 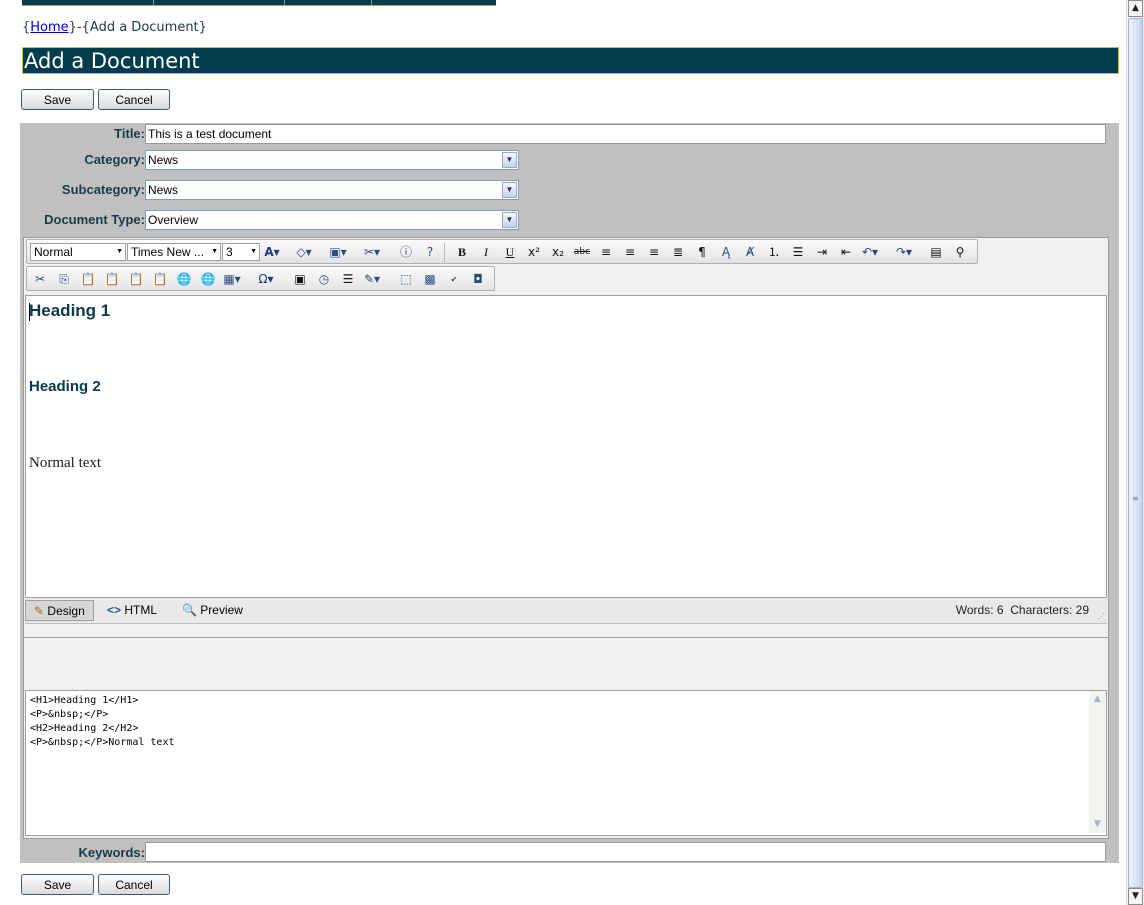 I want to click on subscript-icon: x₂, so click(x=558, y=252).